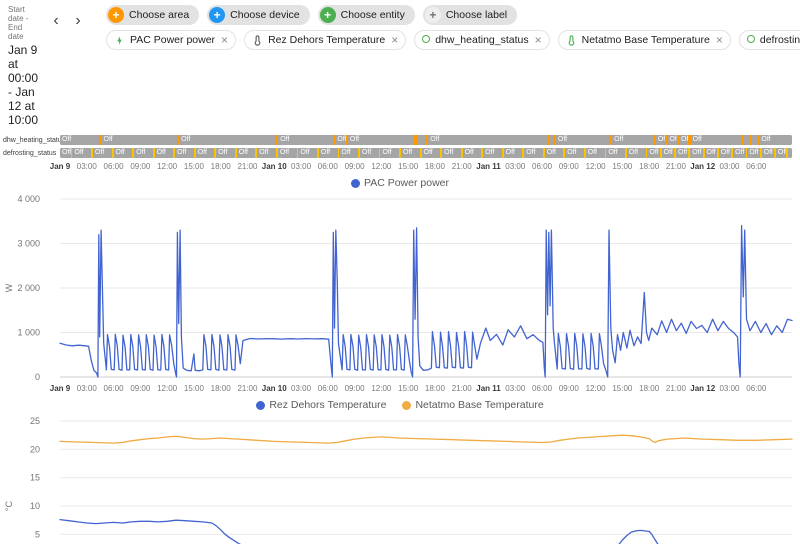 The width and height of the screenshot is (800, 544). What do you see at coordinates (399, 183) in the screenshot?
I see `legend-item-pac-power-power: PAC Power power` at bounding box center [399, 183].